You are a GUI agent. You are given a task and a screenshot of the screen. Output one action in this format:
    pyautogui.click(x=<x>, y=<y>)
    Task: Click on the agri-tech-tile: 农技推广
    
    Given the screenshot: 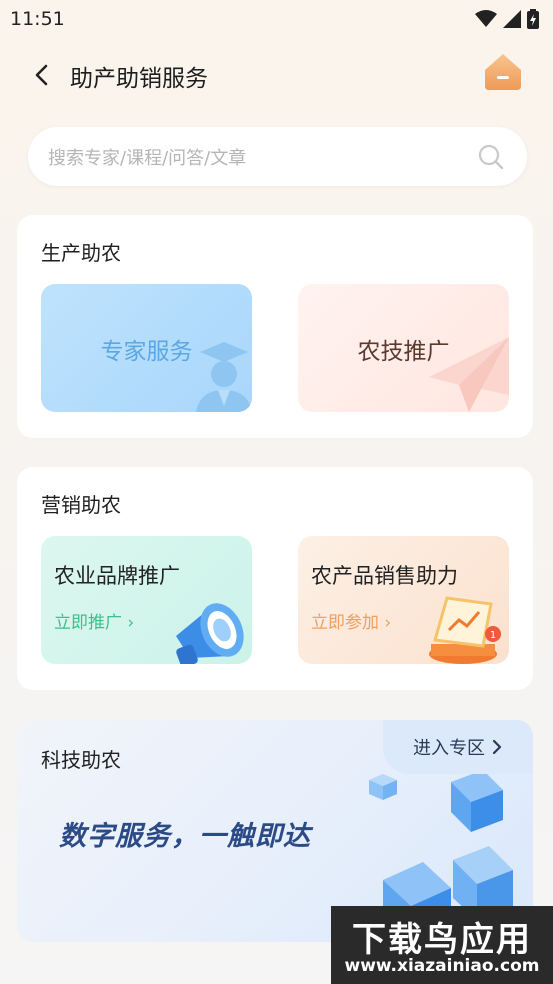 What is the action you would take?
    pyautogui.click(x=403, y=348)
    